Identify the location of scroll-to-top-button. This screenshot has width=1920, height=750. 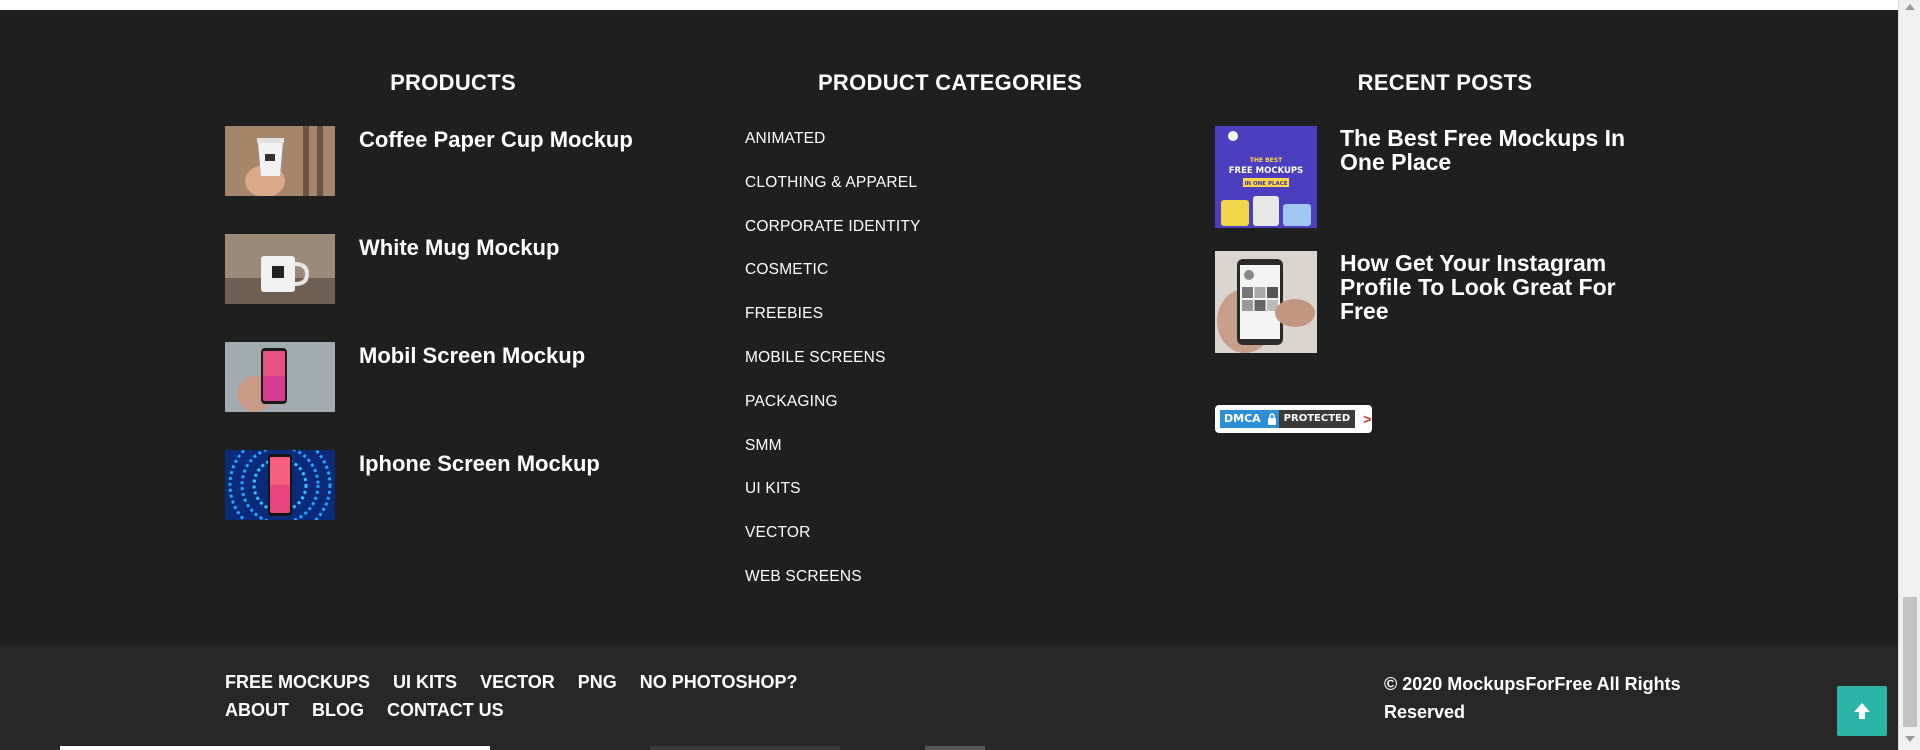
(1862, 711).